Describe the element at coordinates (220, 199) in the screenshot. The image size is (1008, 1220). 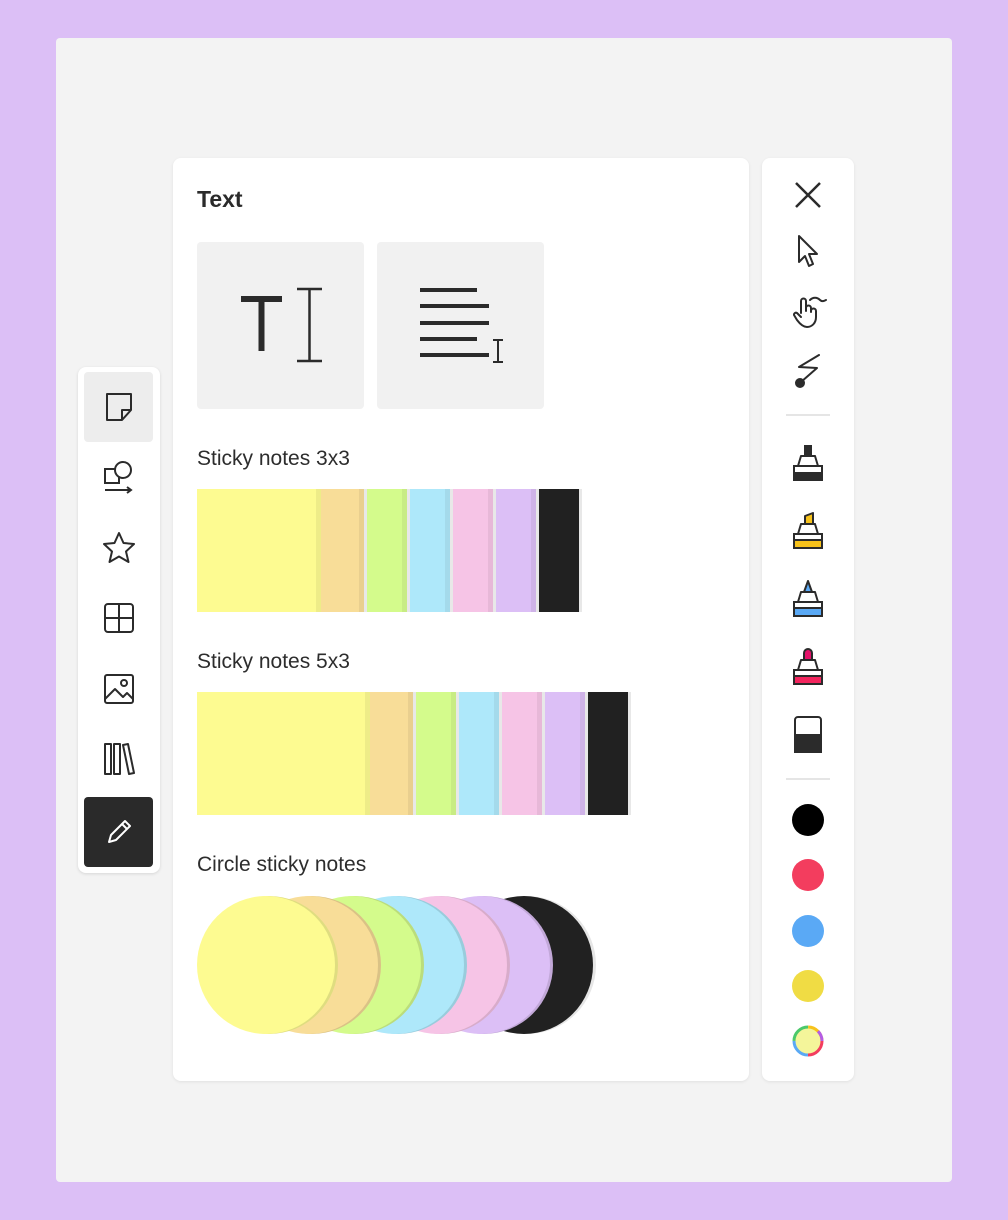
I see `panel-title: Text` at that location.